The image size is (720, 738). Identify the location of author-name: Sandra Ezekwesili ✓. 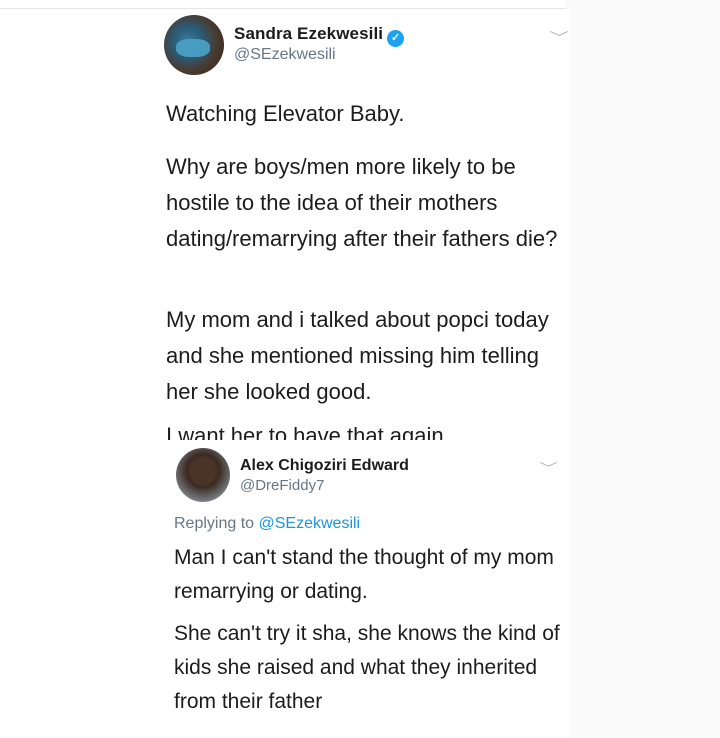
(319, 35).